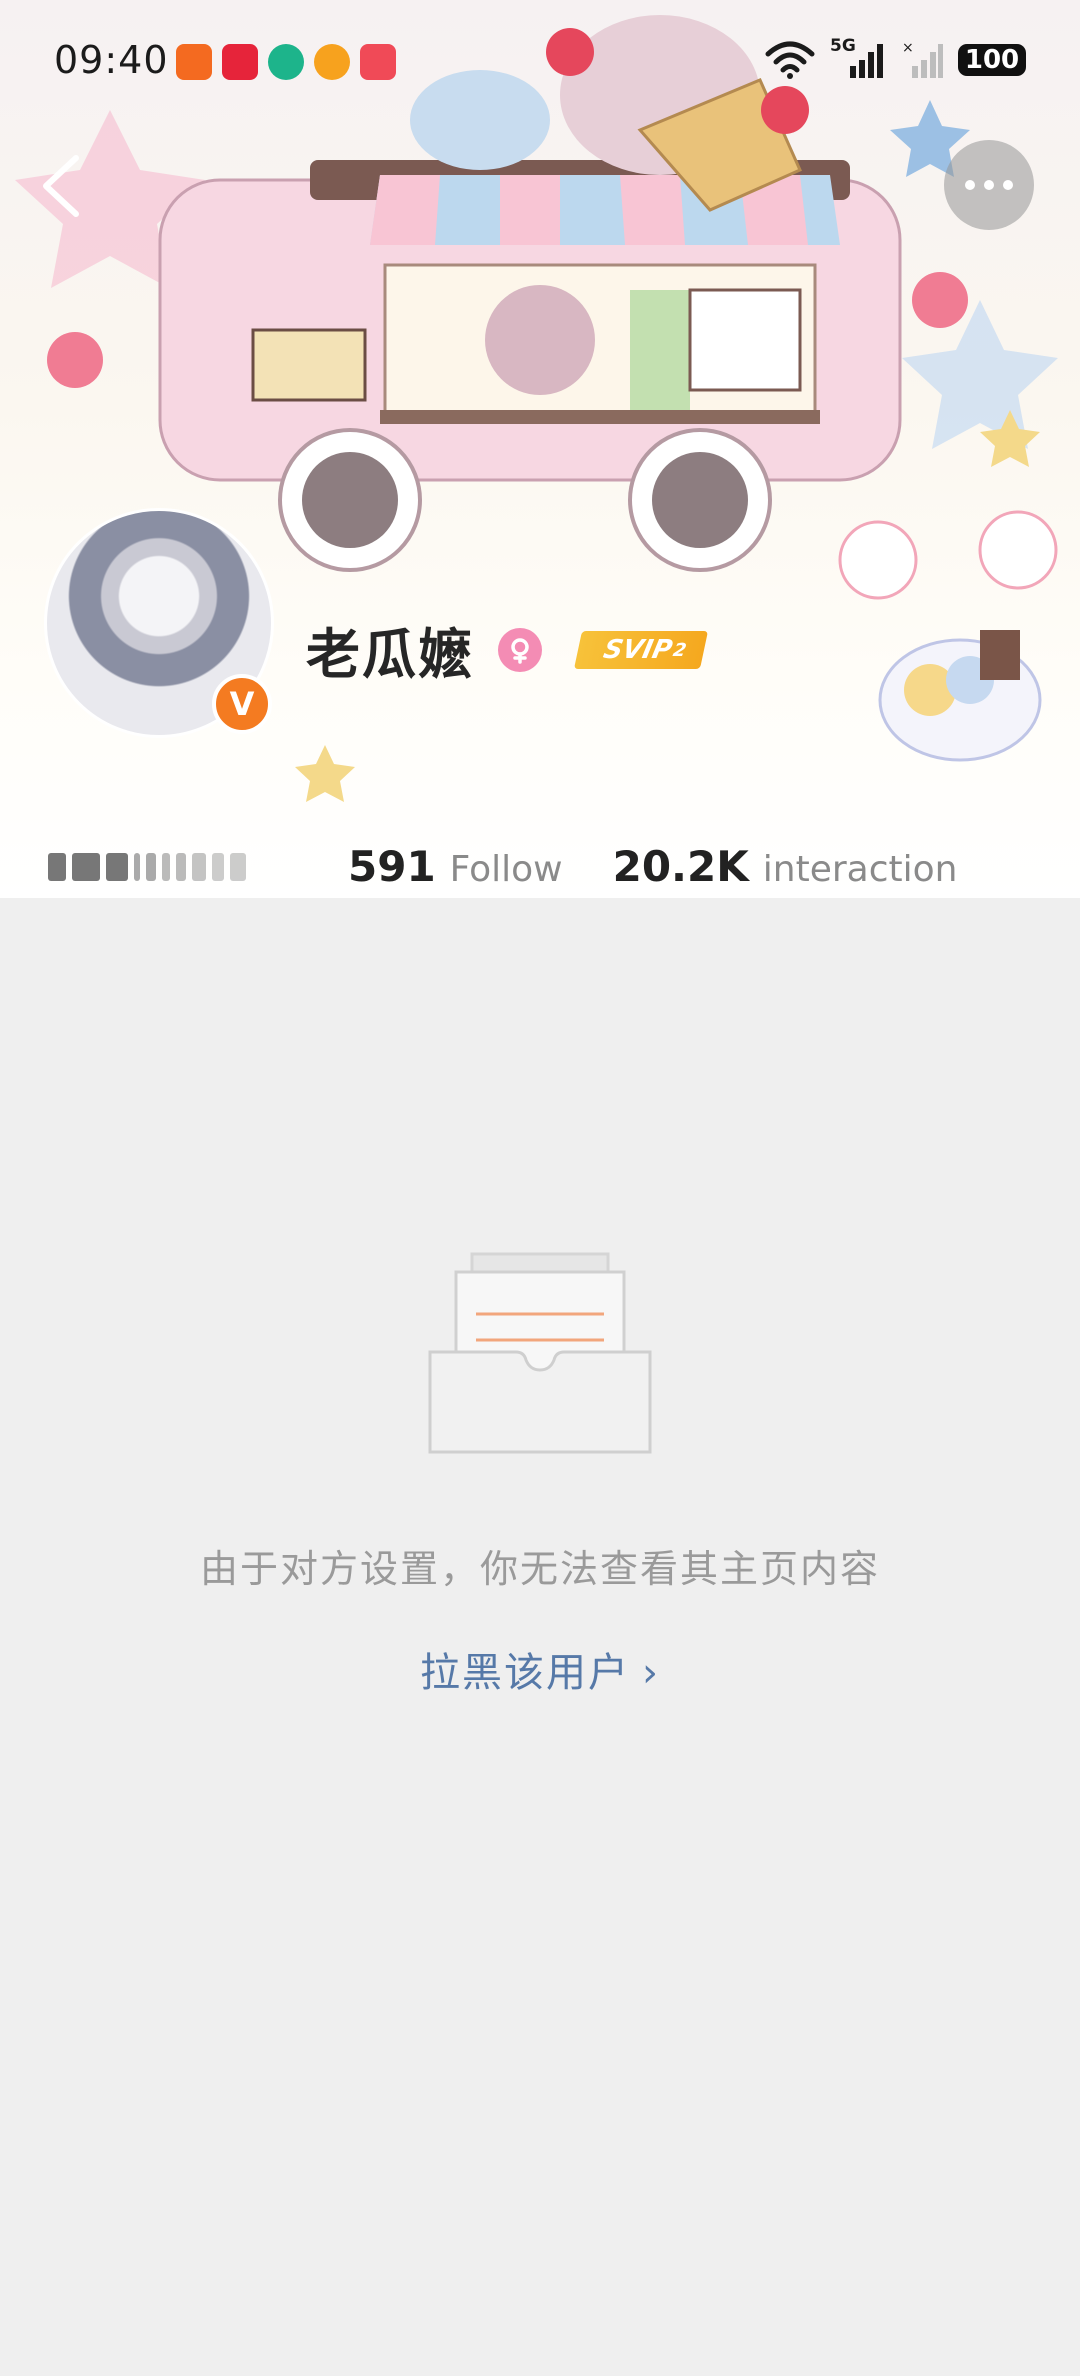 The width and height of the screenshot is (1080, 2376). What do you see at coordinates (506, 869) in the screenshot?
I see `follow-label: Follow` at bounding box center [506, 869].